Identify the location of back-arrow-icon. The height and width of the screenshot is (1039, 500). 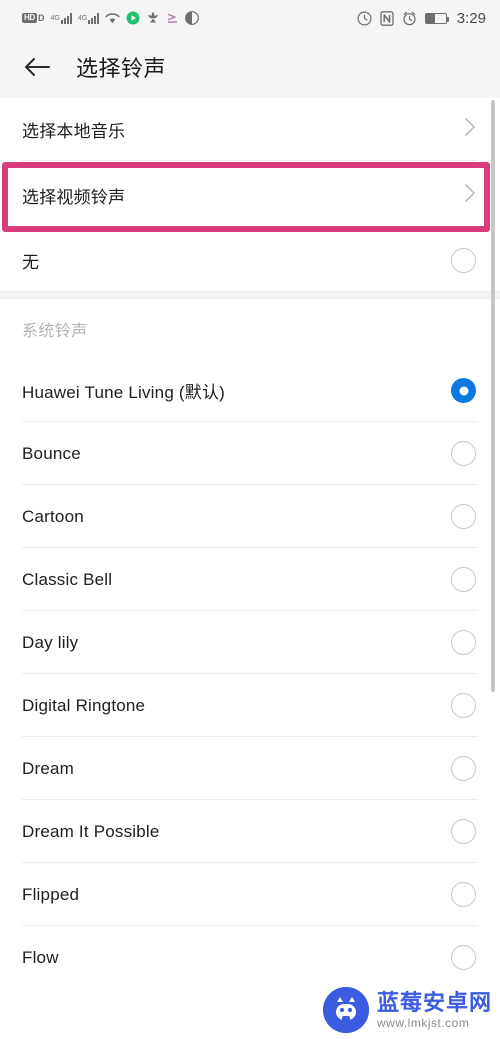
(37, 67).